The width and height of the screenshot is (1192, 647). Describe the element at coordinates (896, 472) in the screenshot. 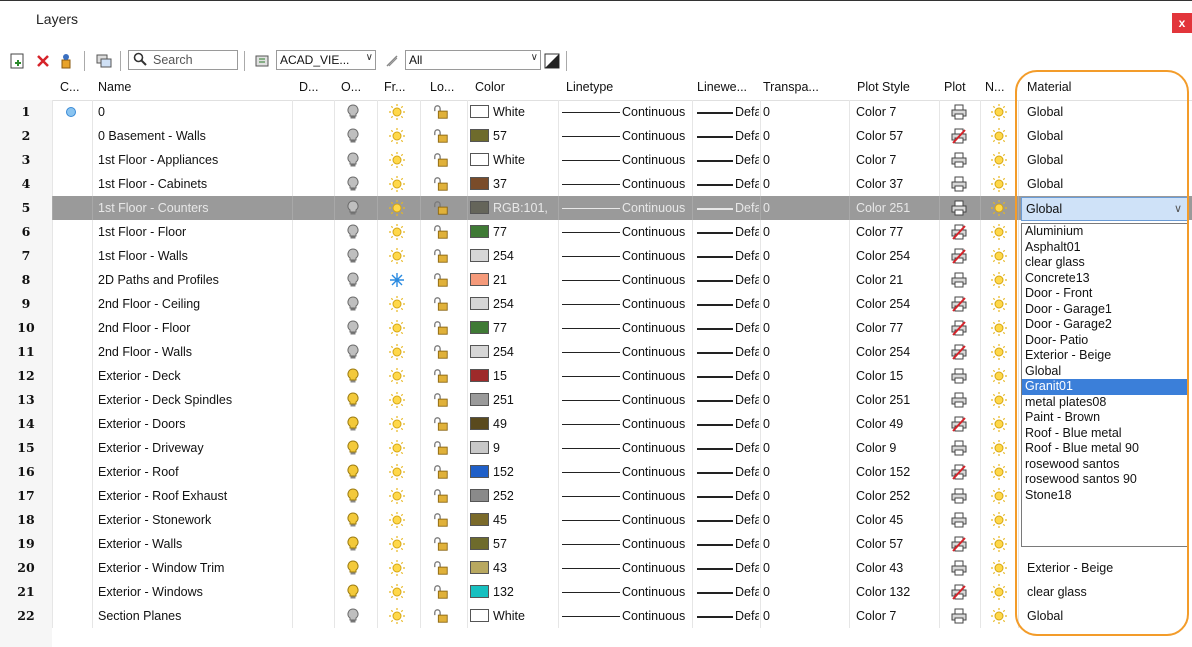

I see `plot-style-cell: Color 152` at that location.